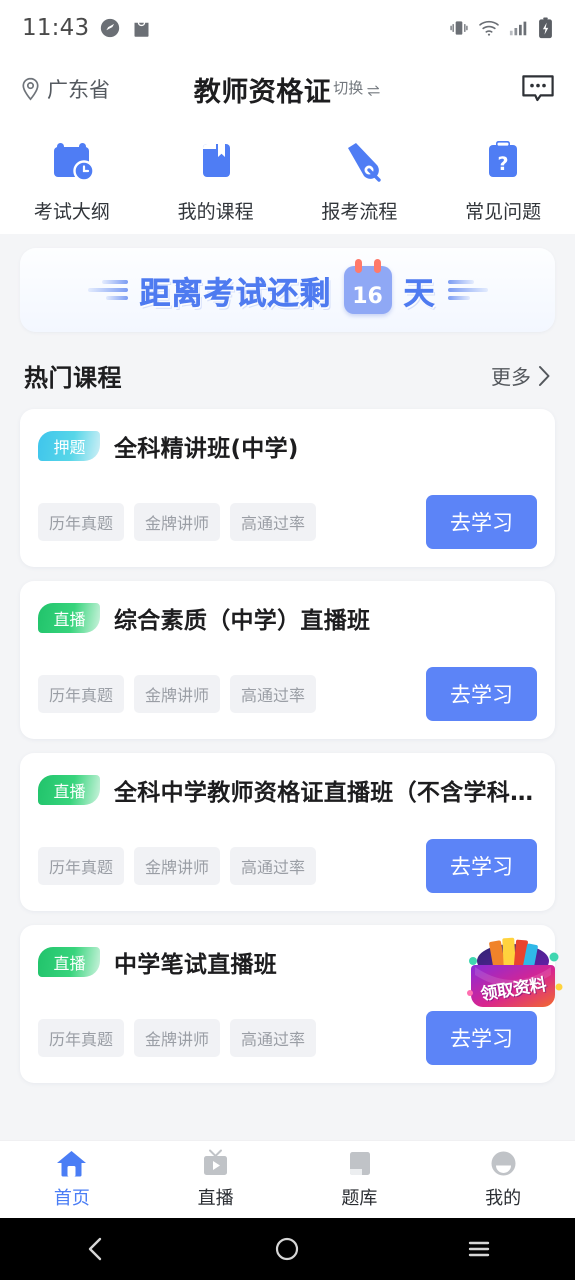  Describe the element at coordinates (367, 296) in the screenshot. I see `countdown-days: 16` at that location.